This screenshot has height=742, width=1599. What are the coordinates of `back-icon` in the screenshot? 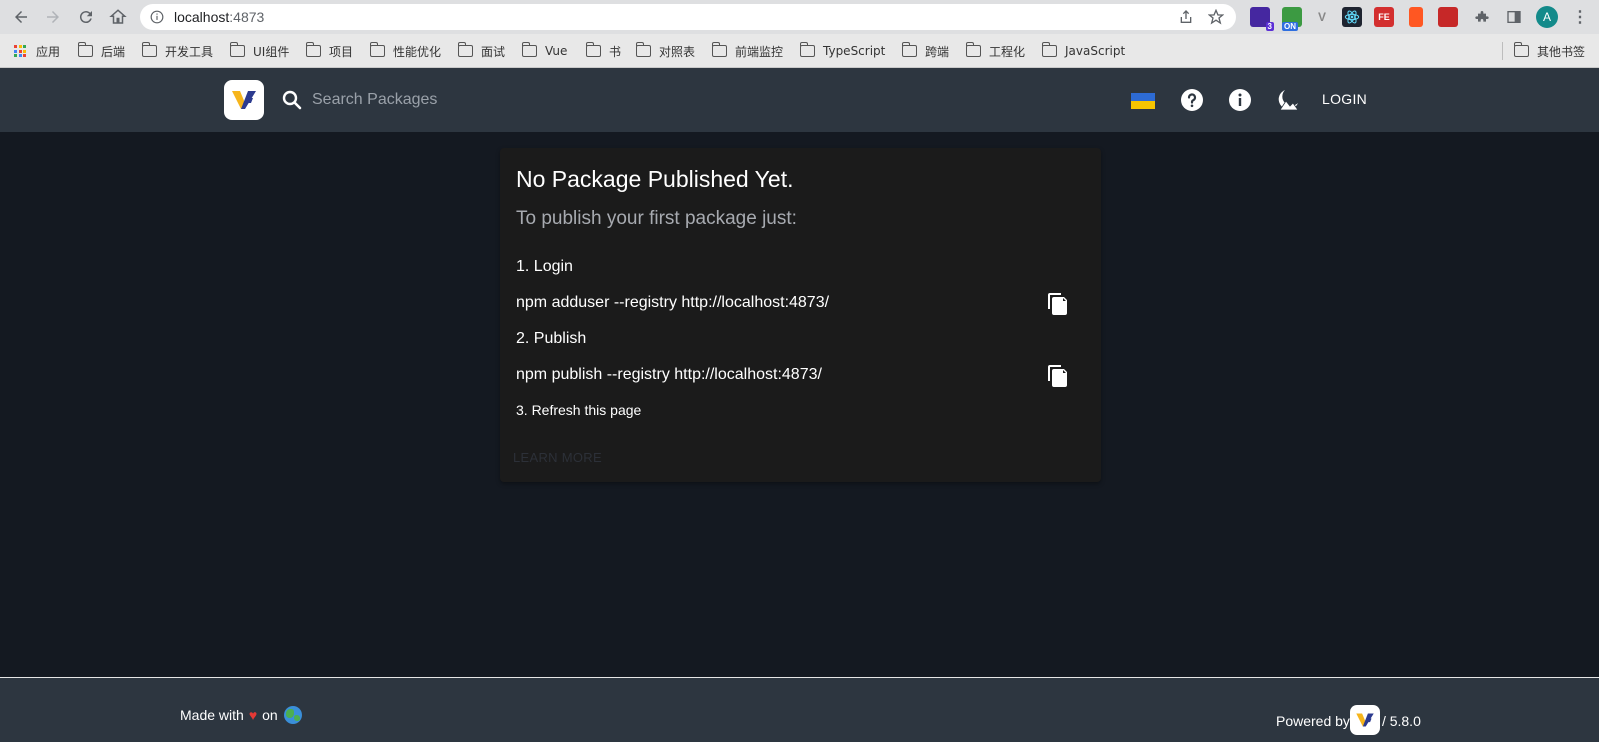 It's located at (21, 17).